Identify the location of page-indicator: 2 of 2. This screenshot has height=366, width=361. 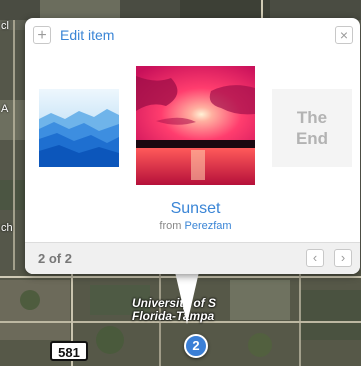
(55, 258).